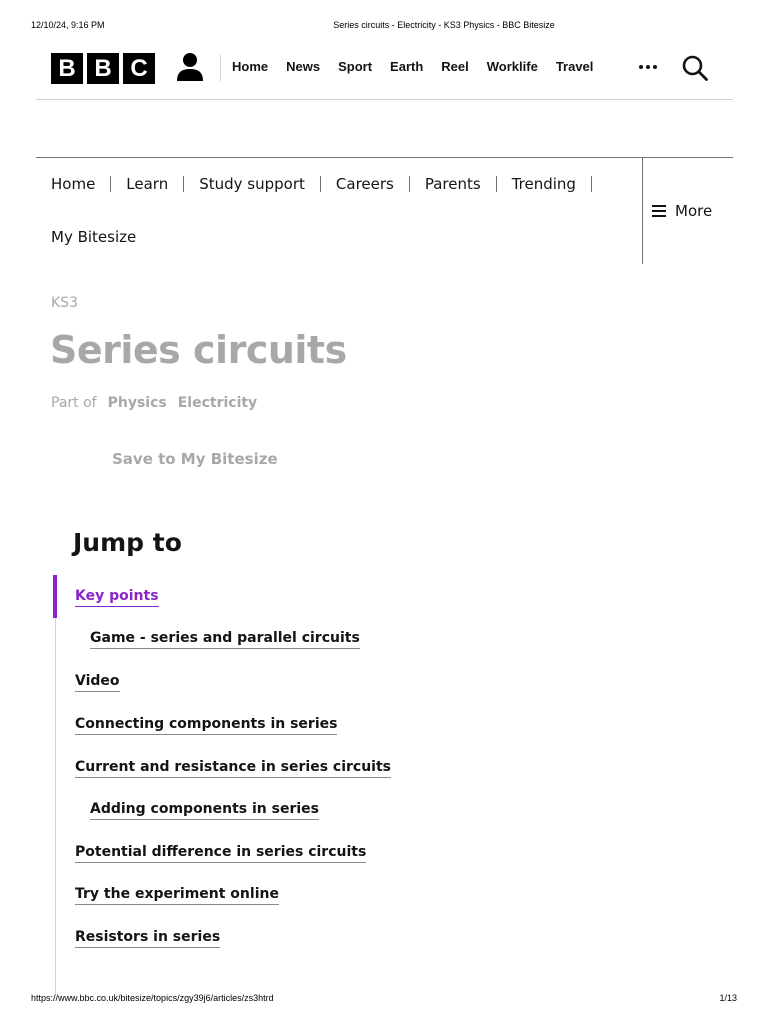 Image resolution: width=768 pixels, height=1024 pixels. What do you see at coordinates (694, 211) in the screenshot?
I see `more-label: More` at bounding box center [694, 211].